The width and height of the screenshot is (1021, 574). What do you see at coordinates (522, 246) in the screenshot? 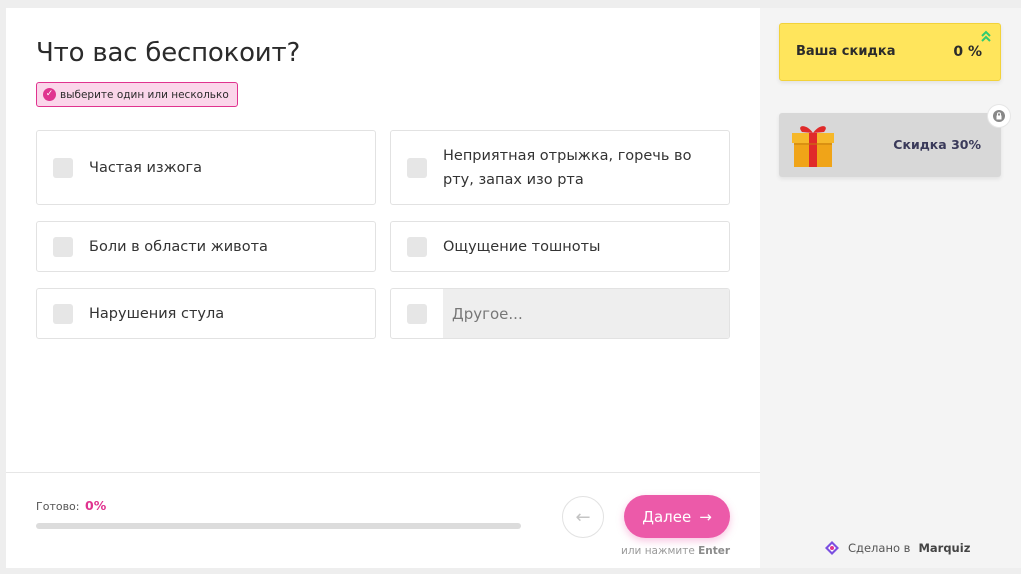
I see `option-label: Ощущение тошноты` at bounding box center [522, 246].